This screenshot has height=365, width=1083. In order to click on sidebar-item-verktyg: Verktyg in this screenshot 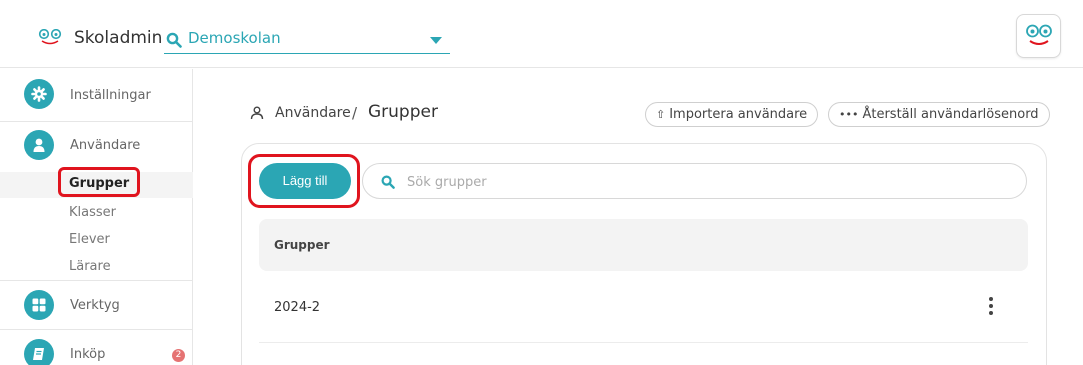, I will do `click(96, 305)`.